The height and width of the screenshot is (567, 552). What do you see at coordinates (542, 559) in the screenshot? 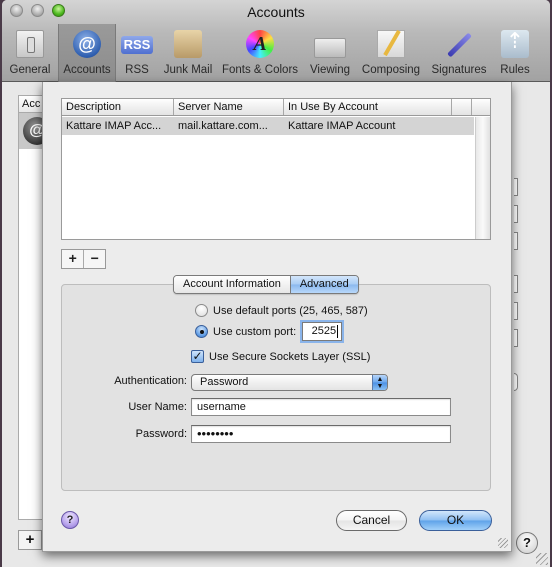
I see `window-resize-grip` at bounding box center [542, 559].